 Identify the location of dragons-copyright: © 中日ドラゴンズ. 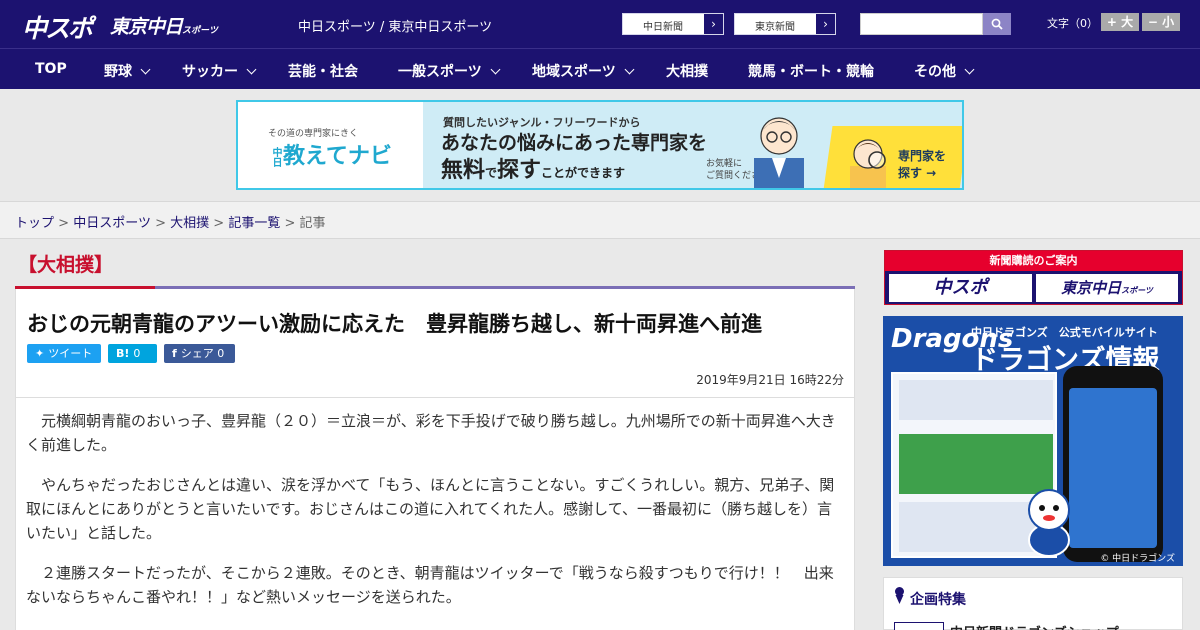
(1137, 559).